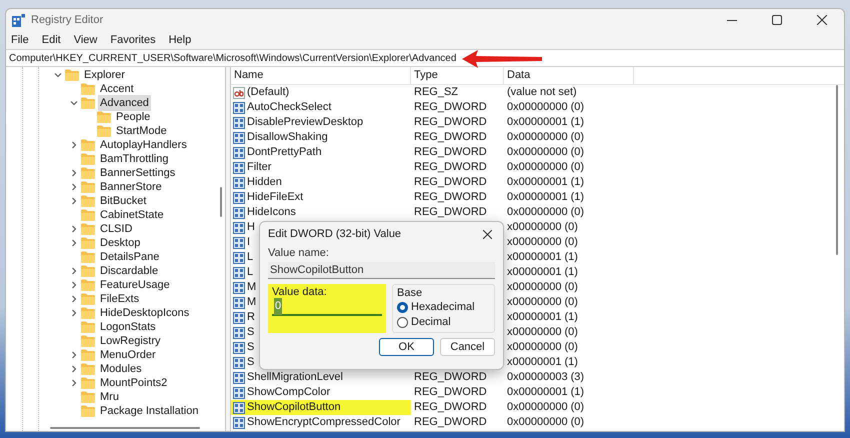  What do you see at coordinates (545, 377) in the screenshot?
I see `value-data: 0x00000003 (3)` at bounding box center [545, 377].